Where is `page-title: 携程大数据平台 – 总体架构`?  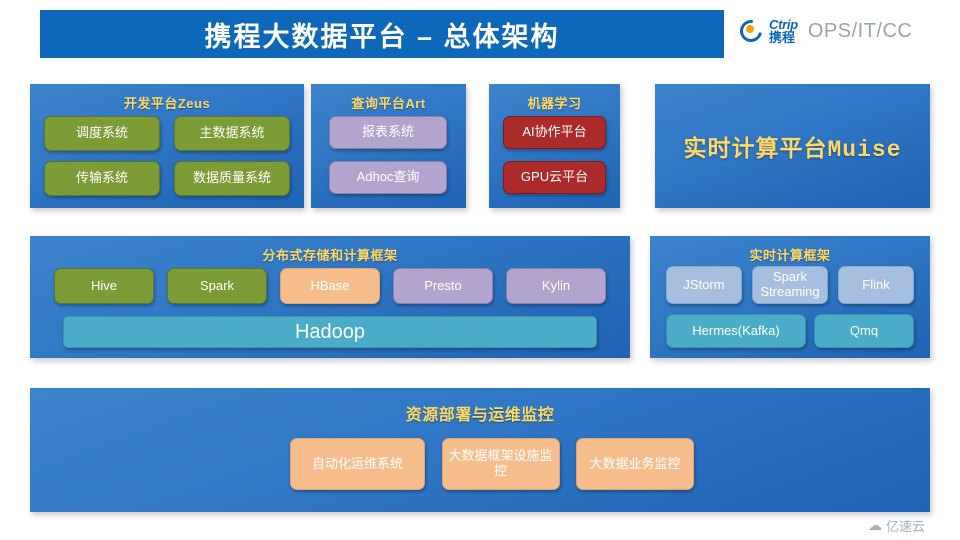 page-title: 携程大数据平台 – 总体架构 is located at coordinates (382, 36).